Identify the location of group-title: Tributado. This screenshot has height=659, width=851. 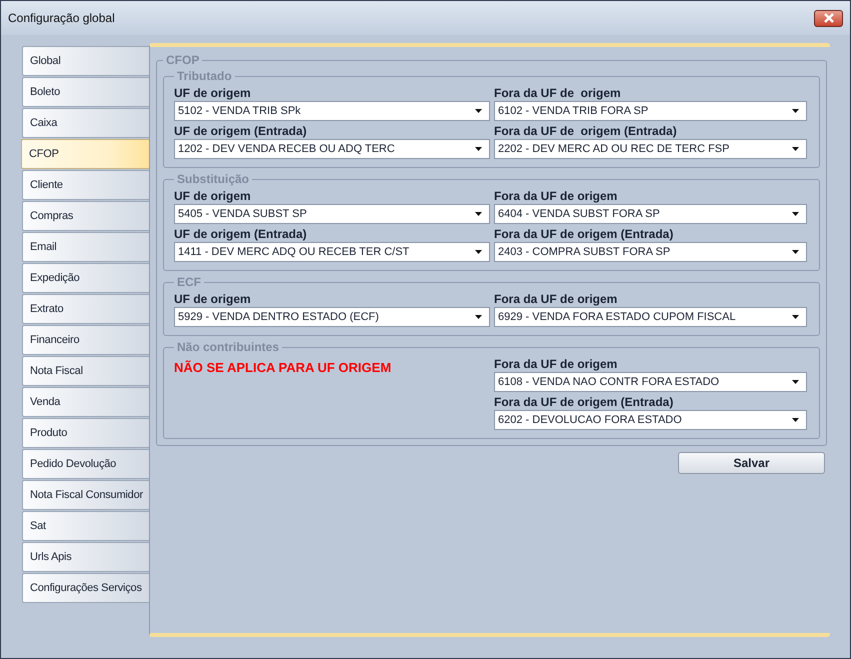
(204, 76).